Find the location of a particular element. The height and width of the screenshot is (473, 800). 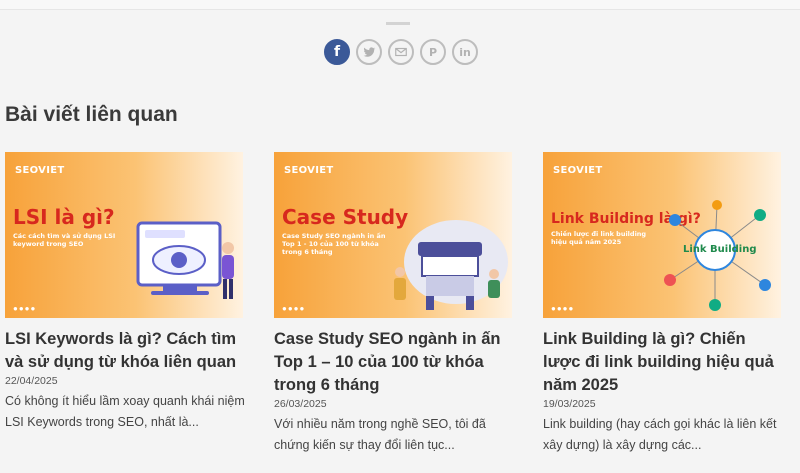

post-date: 19/03/2025 is located at coordinates (569, 404).